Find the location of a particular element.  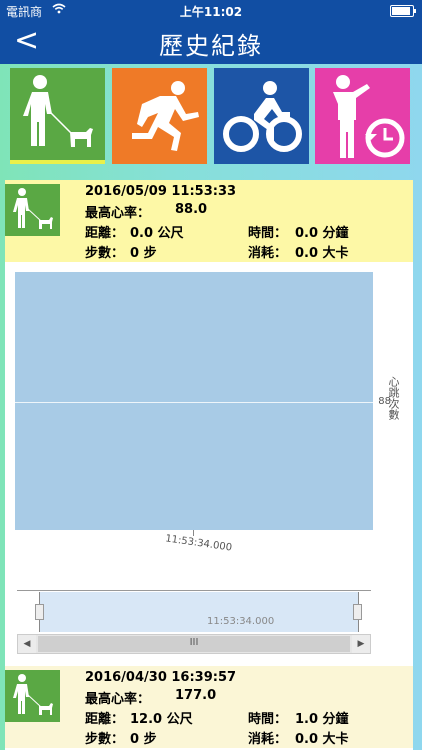

tile-walk-dog is located at coordinates (57, 116).